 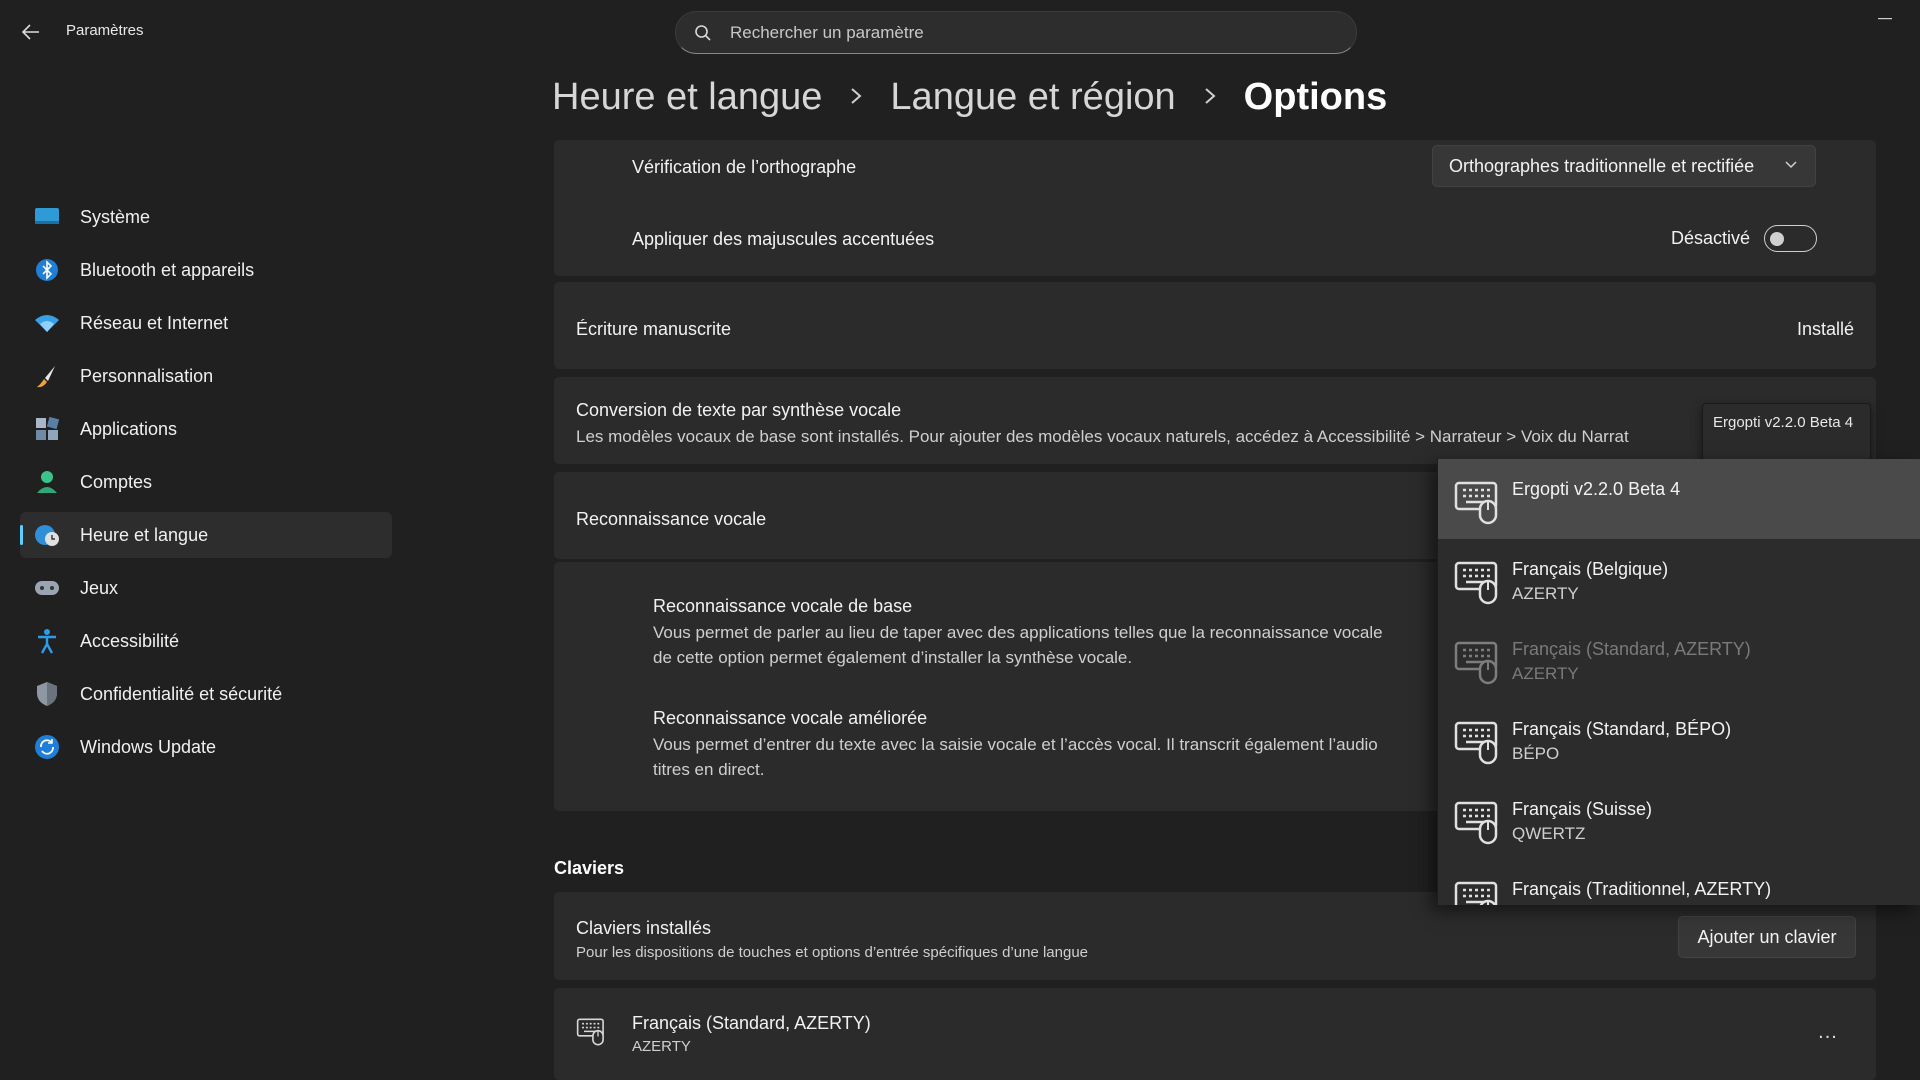 I want to click on sidebar-item-heure-langue: Heure et langue, so click(x=206, y=535).